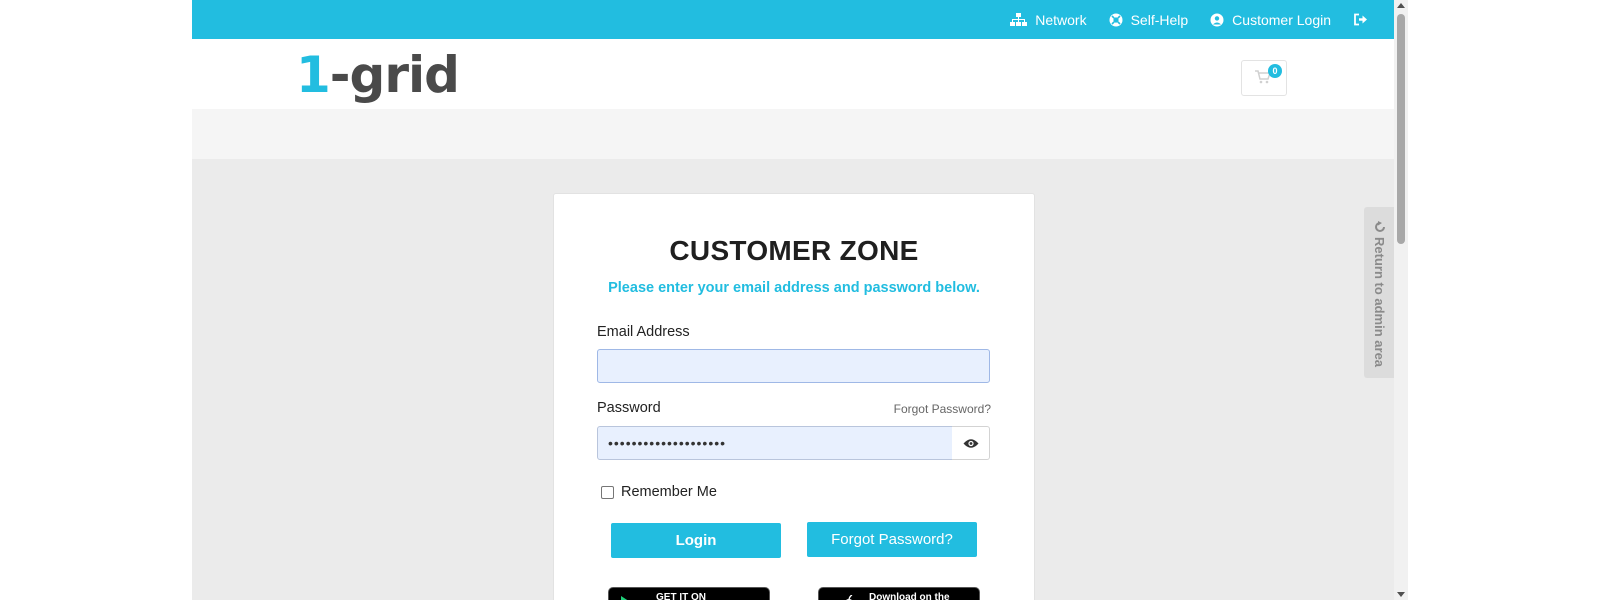 The height and width of the screenshot is (600, 1600). I want to click on apple-icon, so click(849, 597).